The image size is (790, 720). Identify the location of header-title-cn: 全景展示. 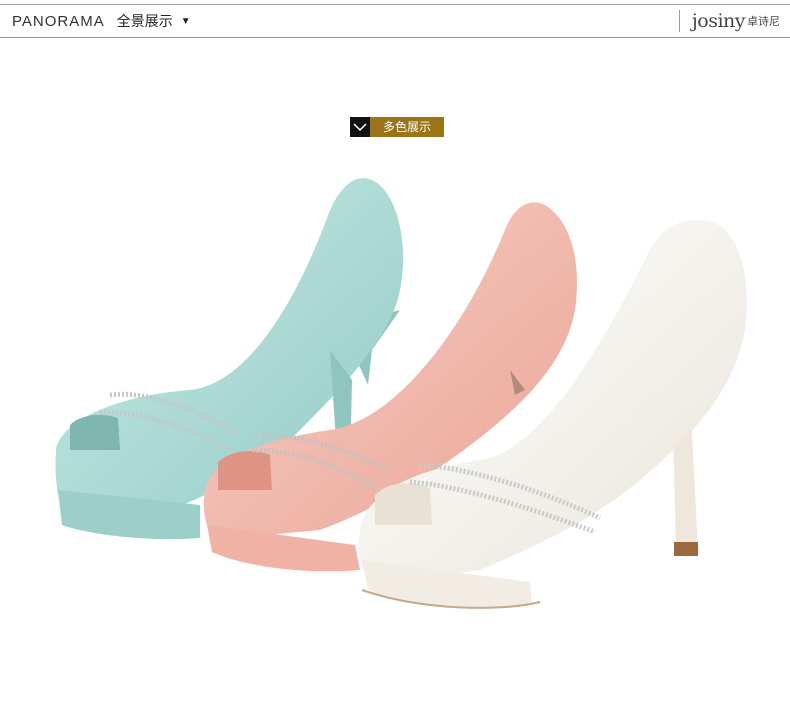
(145, 21).